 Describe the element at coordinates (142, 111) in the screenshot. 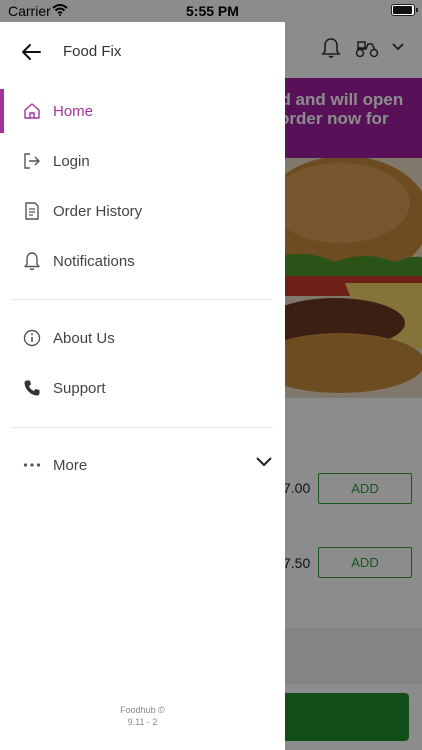

I see `menu-item-home: Home` at that location.